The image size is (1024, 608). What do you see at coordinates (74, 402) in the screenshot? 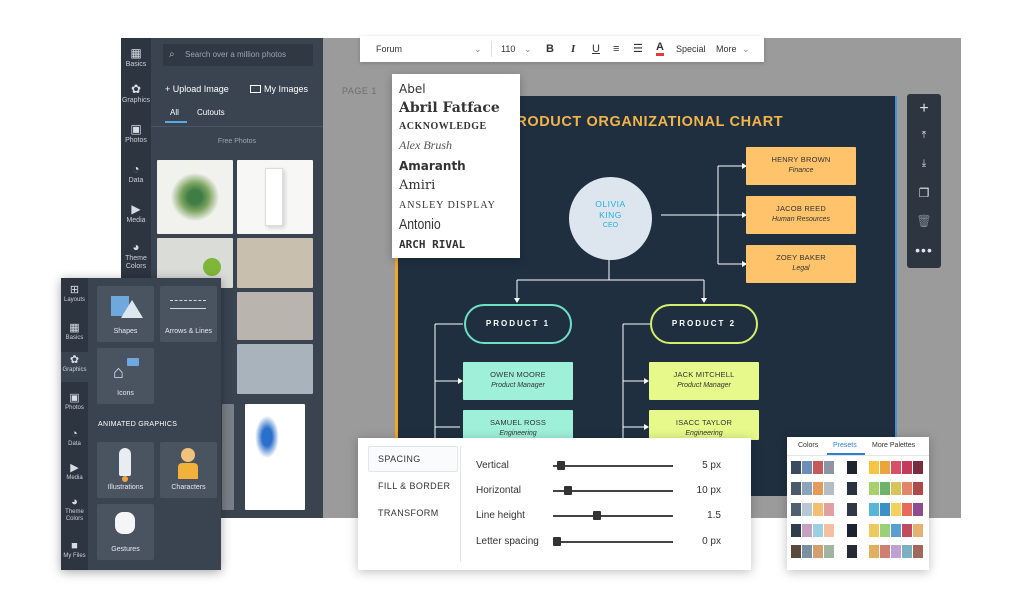
I see `rail-photos: ▣ Photos` at bounding box center [74, 402].